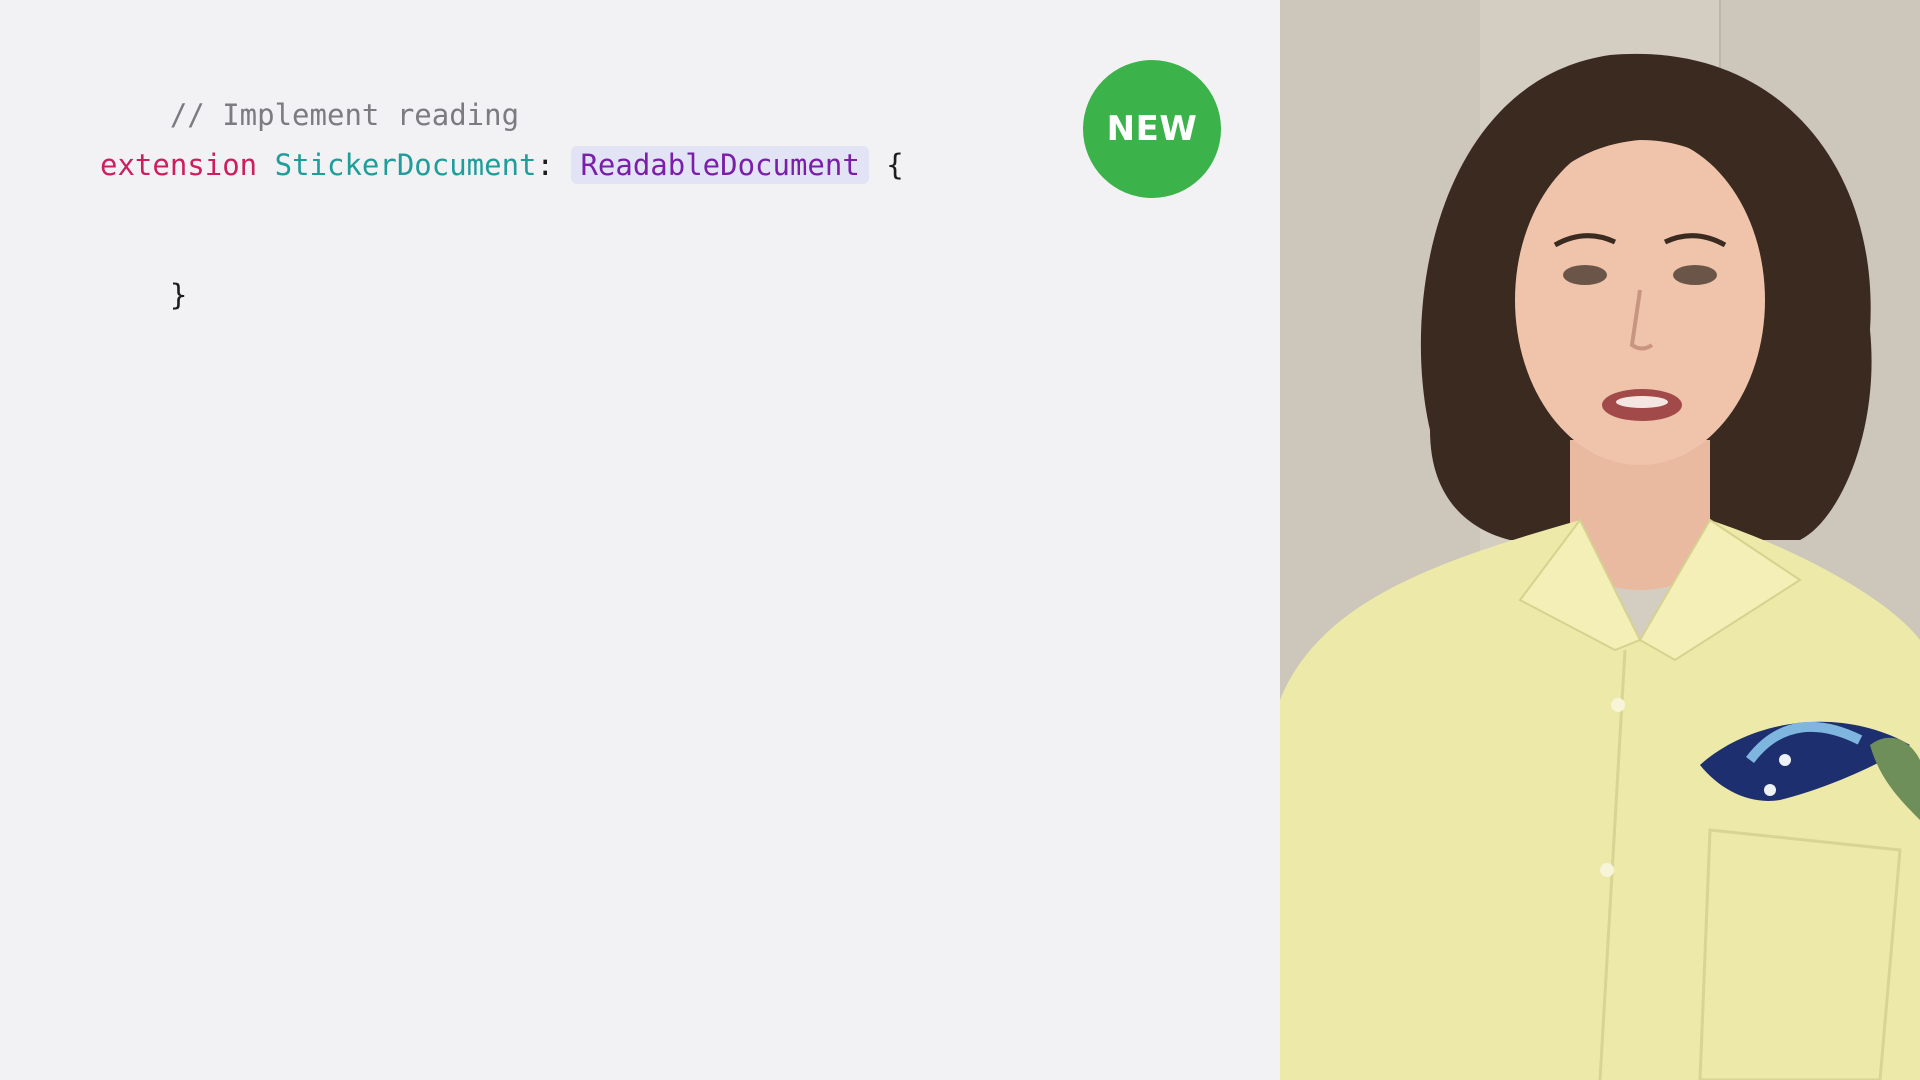 The height and width of the screenshot is (1080, 1920). I want to click on new-badge: NEW, so click(1152, 129).